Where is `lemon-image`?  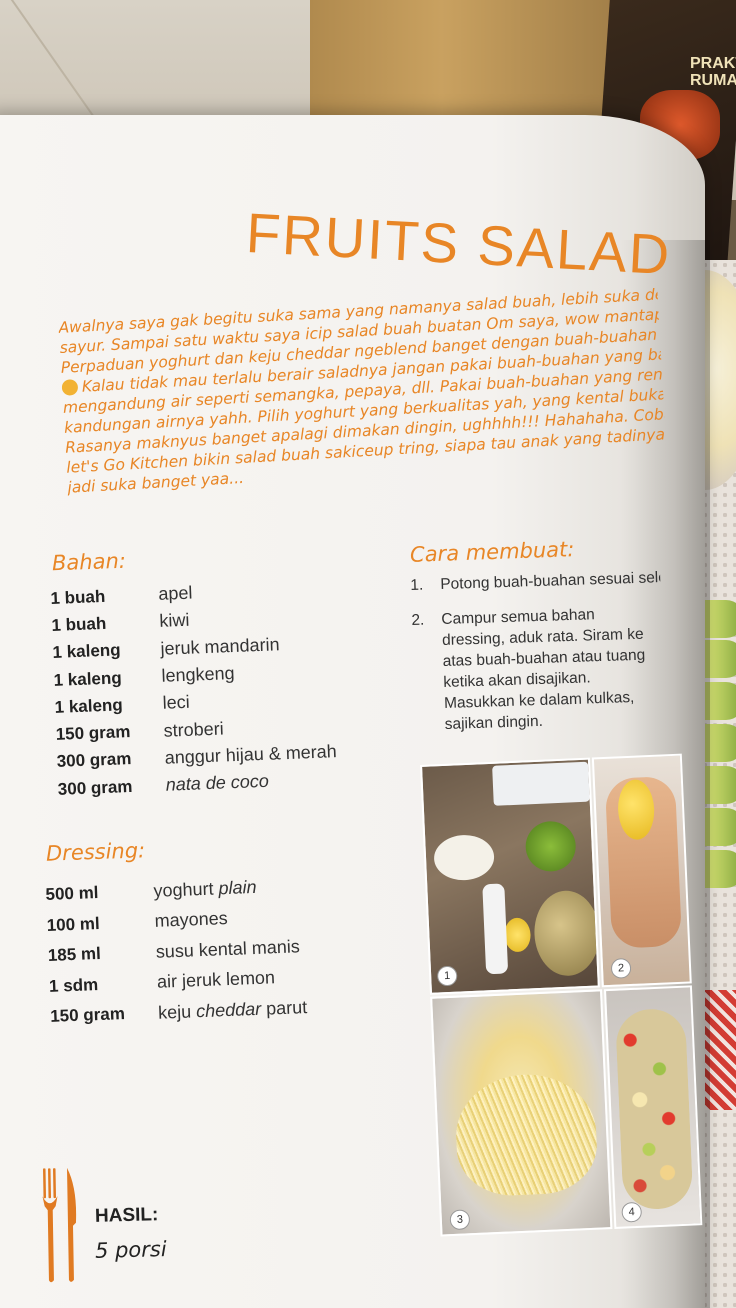 lemon-image is located at coordinates (517, 935).